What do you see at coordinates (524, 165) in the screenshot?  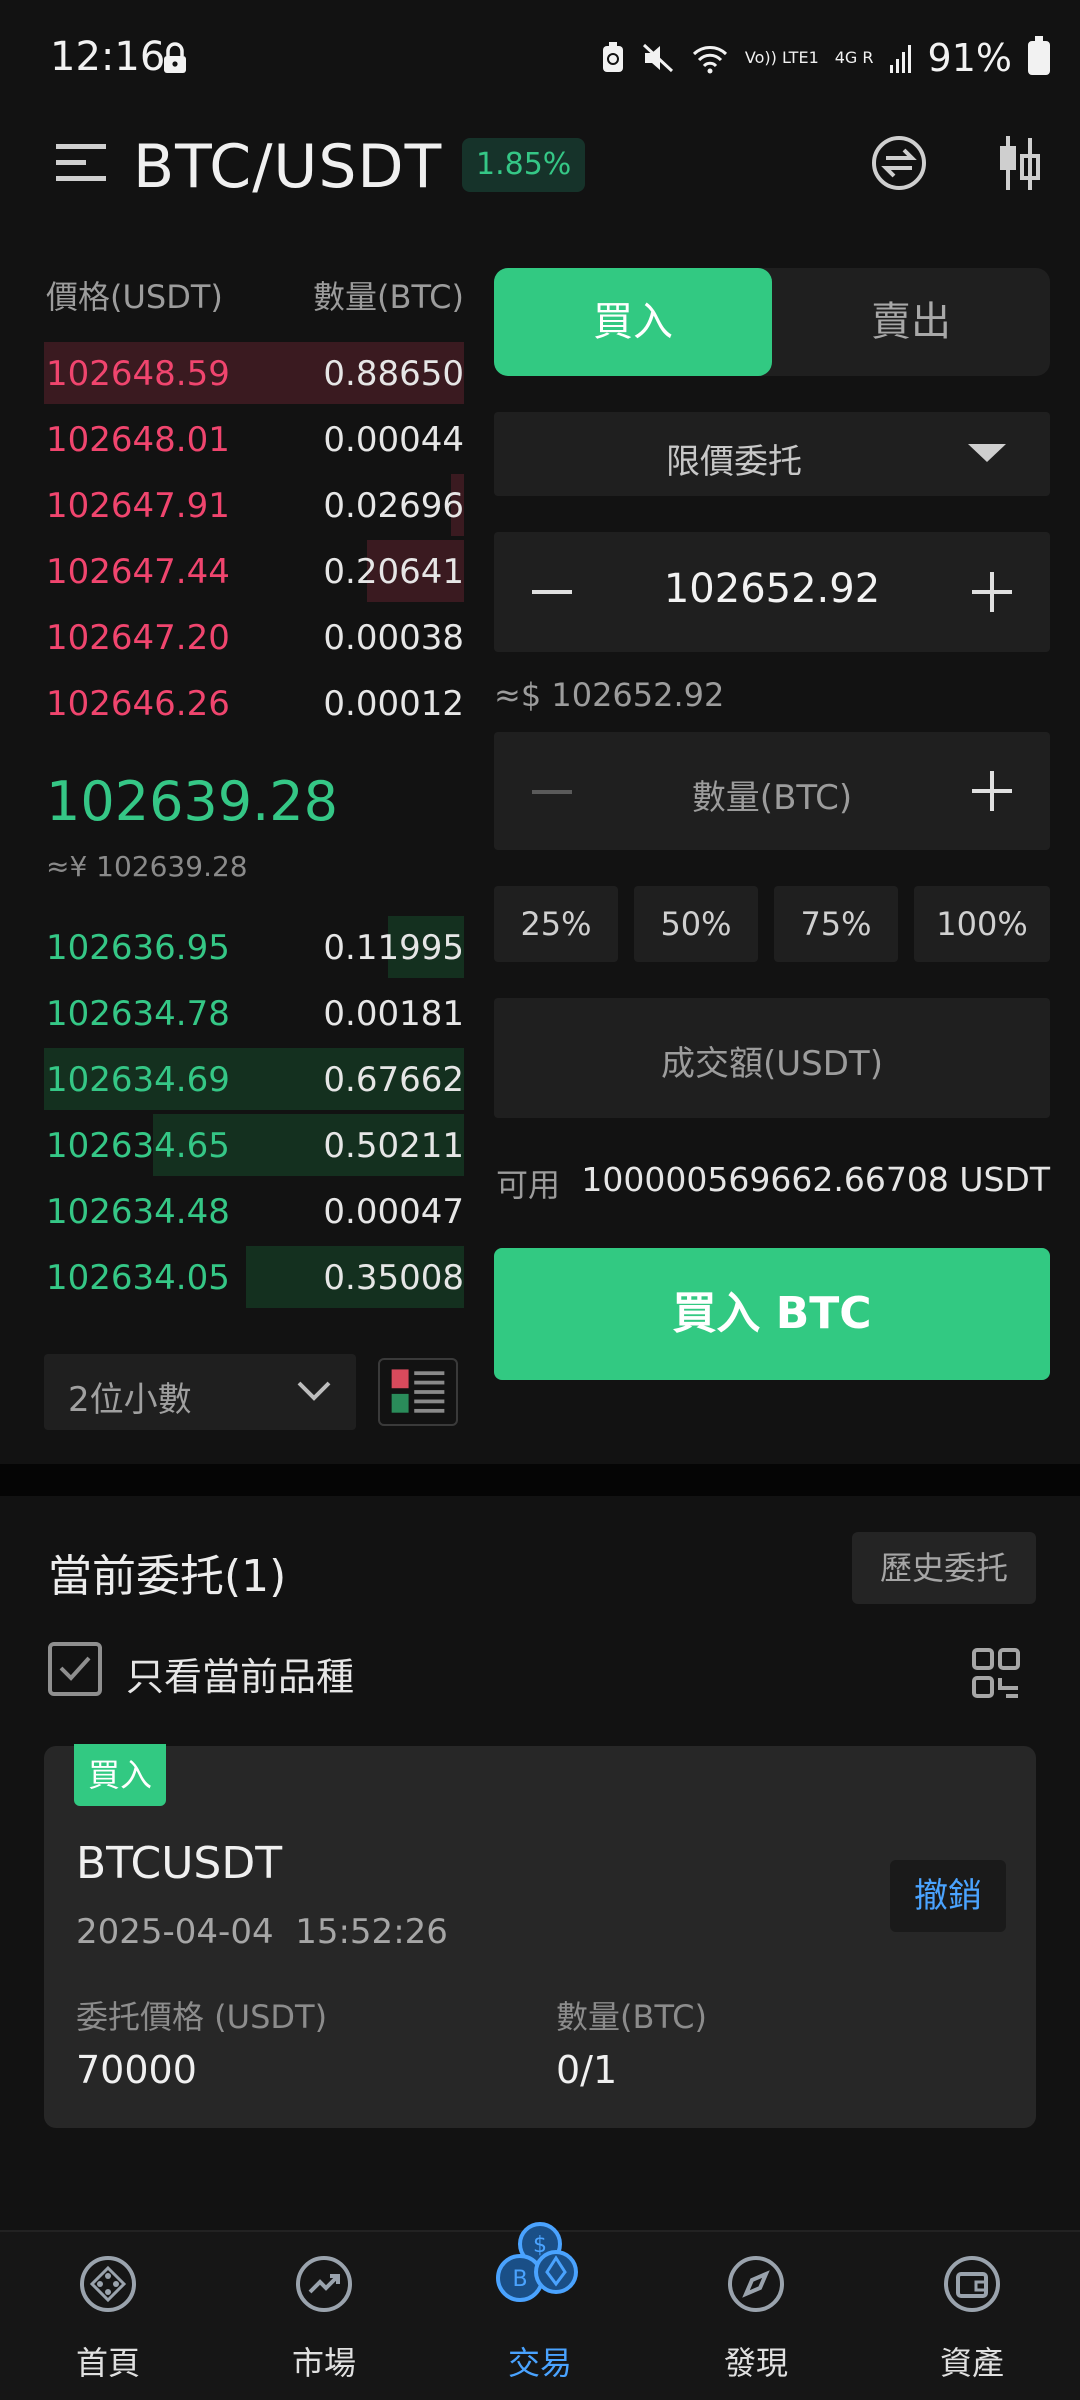 I see `change-badge: 1.85%` at bounding box center [524, 165].